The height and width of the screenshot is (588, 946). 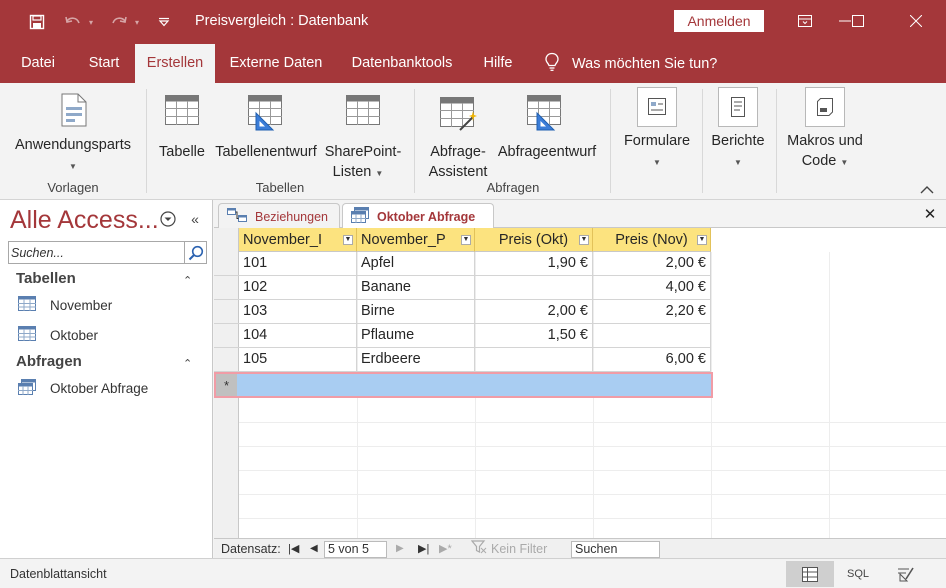 I want to click on table-cell: Erdbeere, so click(x=416, y=360).